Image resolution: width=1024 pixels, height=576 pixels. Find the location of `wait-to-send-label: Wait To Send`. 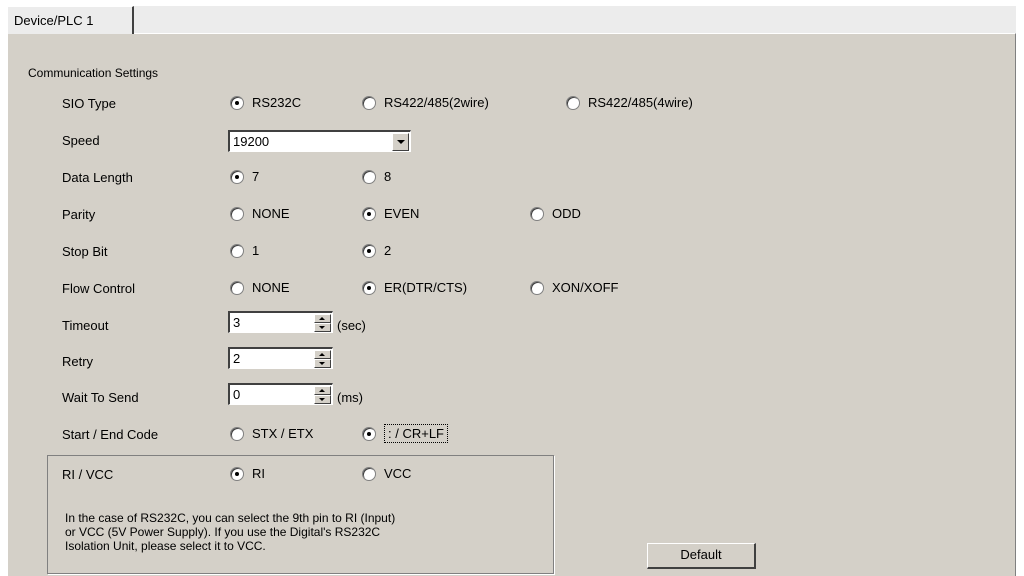

wait-to-send-label: Wait To Send is located at coordinates (100, 397).